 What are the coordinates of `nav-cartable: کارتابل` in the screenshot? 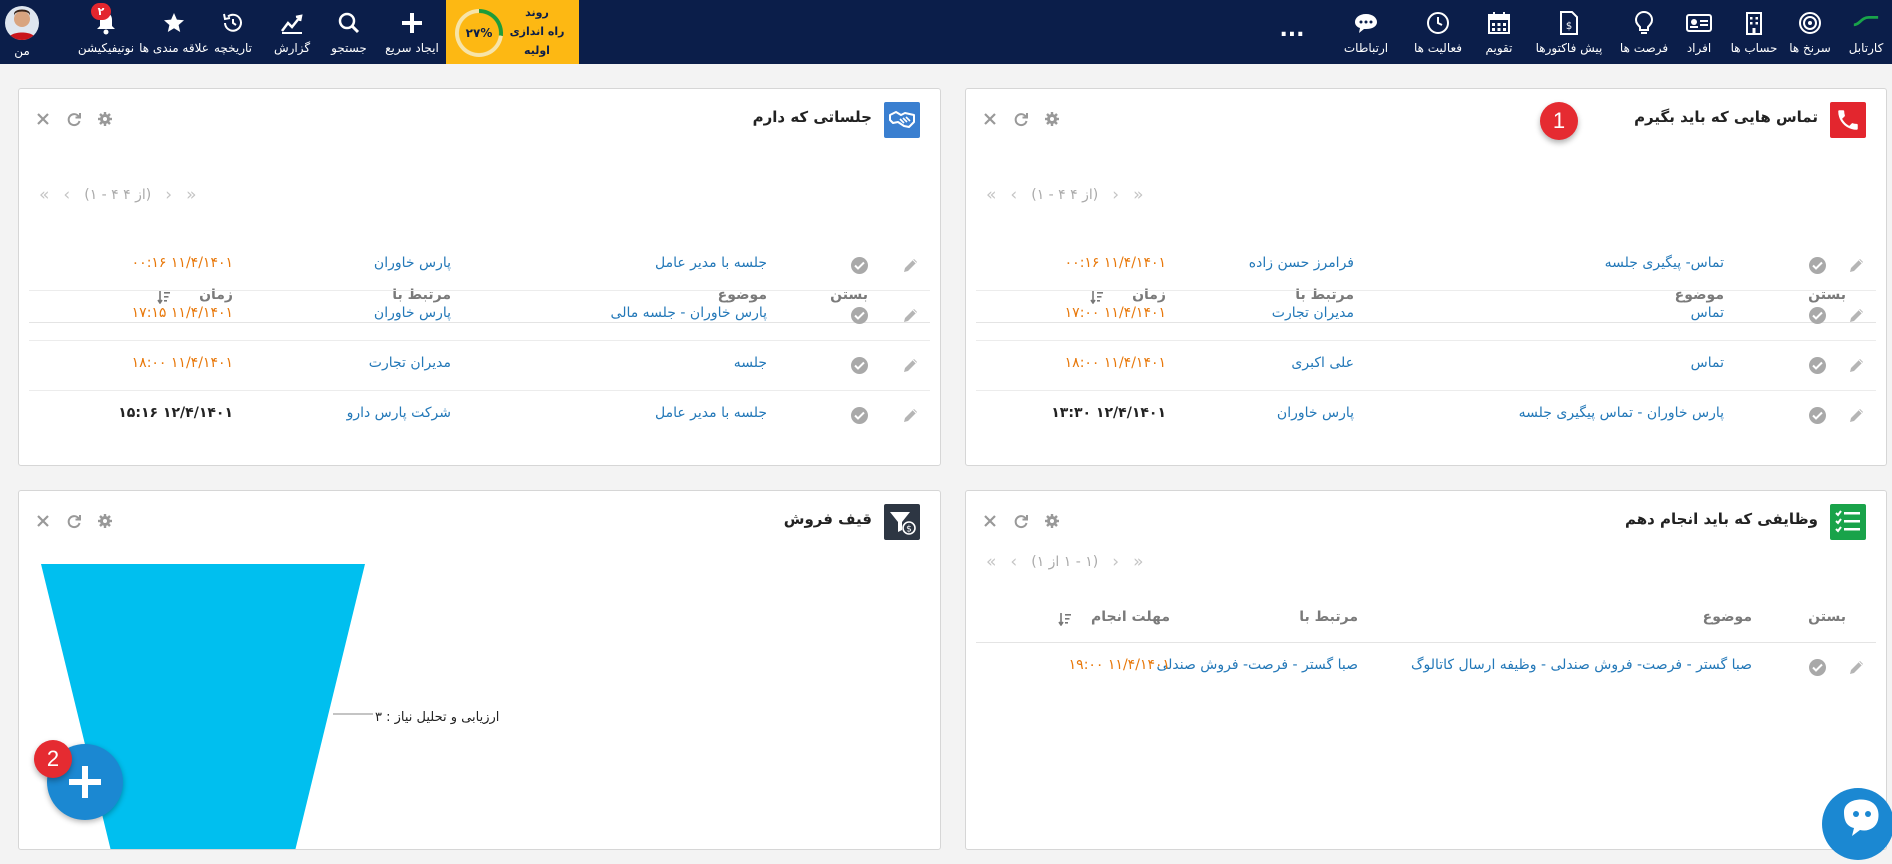 It's located at (1865, 32).